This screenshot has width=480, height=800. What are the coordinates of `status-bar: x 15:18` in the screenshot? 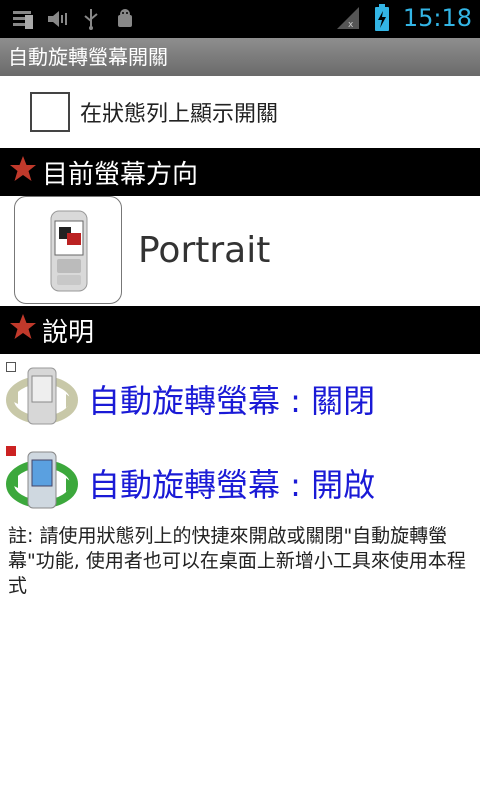 It's located at (240, 19).